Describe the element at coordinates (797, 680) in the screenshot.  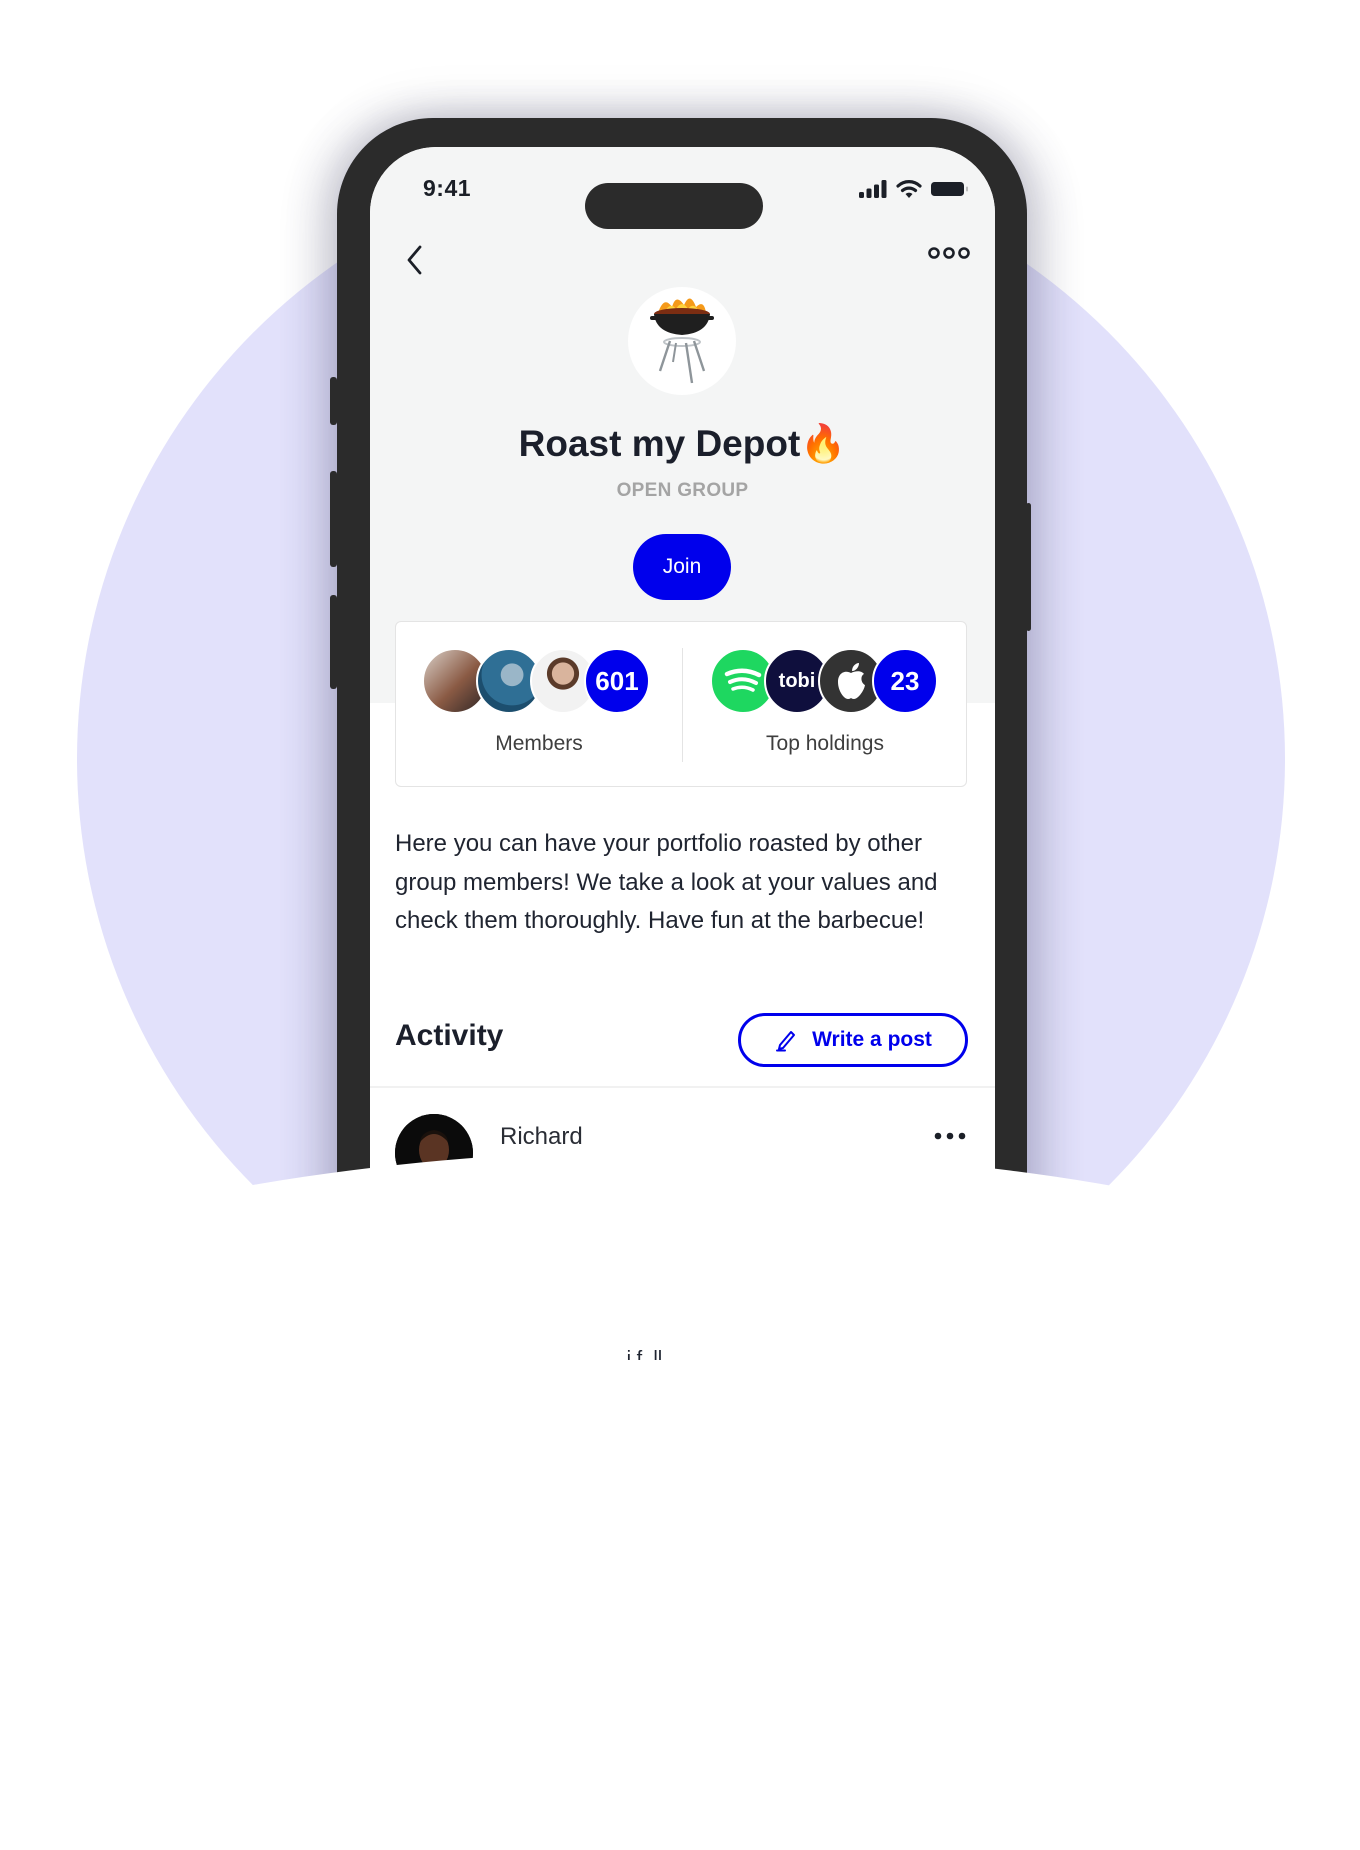
I see `tobi-logo-text: tobi` at that location.